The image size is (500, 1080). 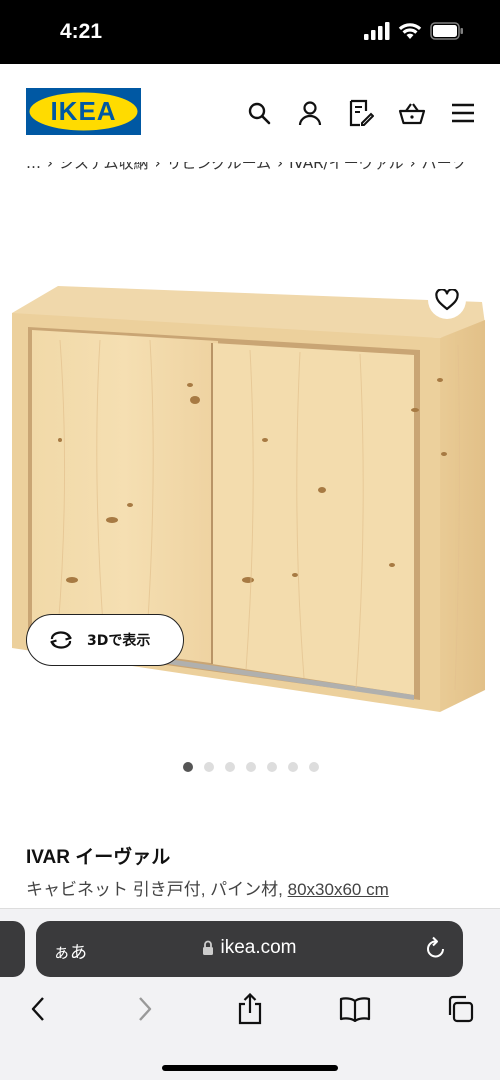 What do you see at coordinates (12, 949) in the screenshot?
I see `previous-tab-peek` at bounding box center [12, 949].